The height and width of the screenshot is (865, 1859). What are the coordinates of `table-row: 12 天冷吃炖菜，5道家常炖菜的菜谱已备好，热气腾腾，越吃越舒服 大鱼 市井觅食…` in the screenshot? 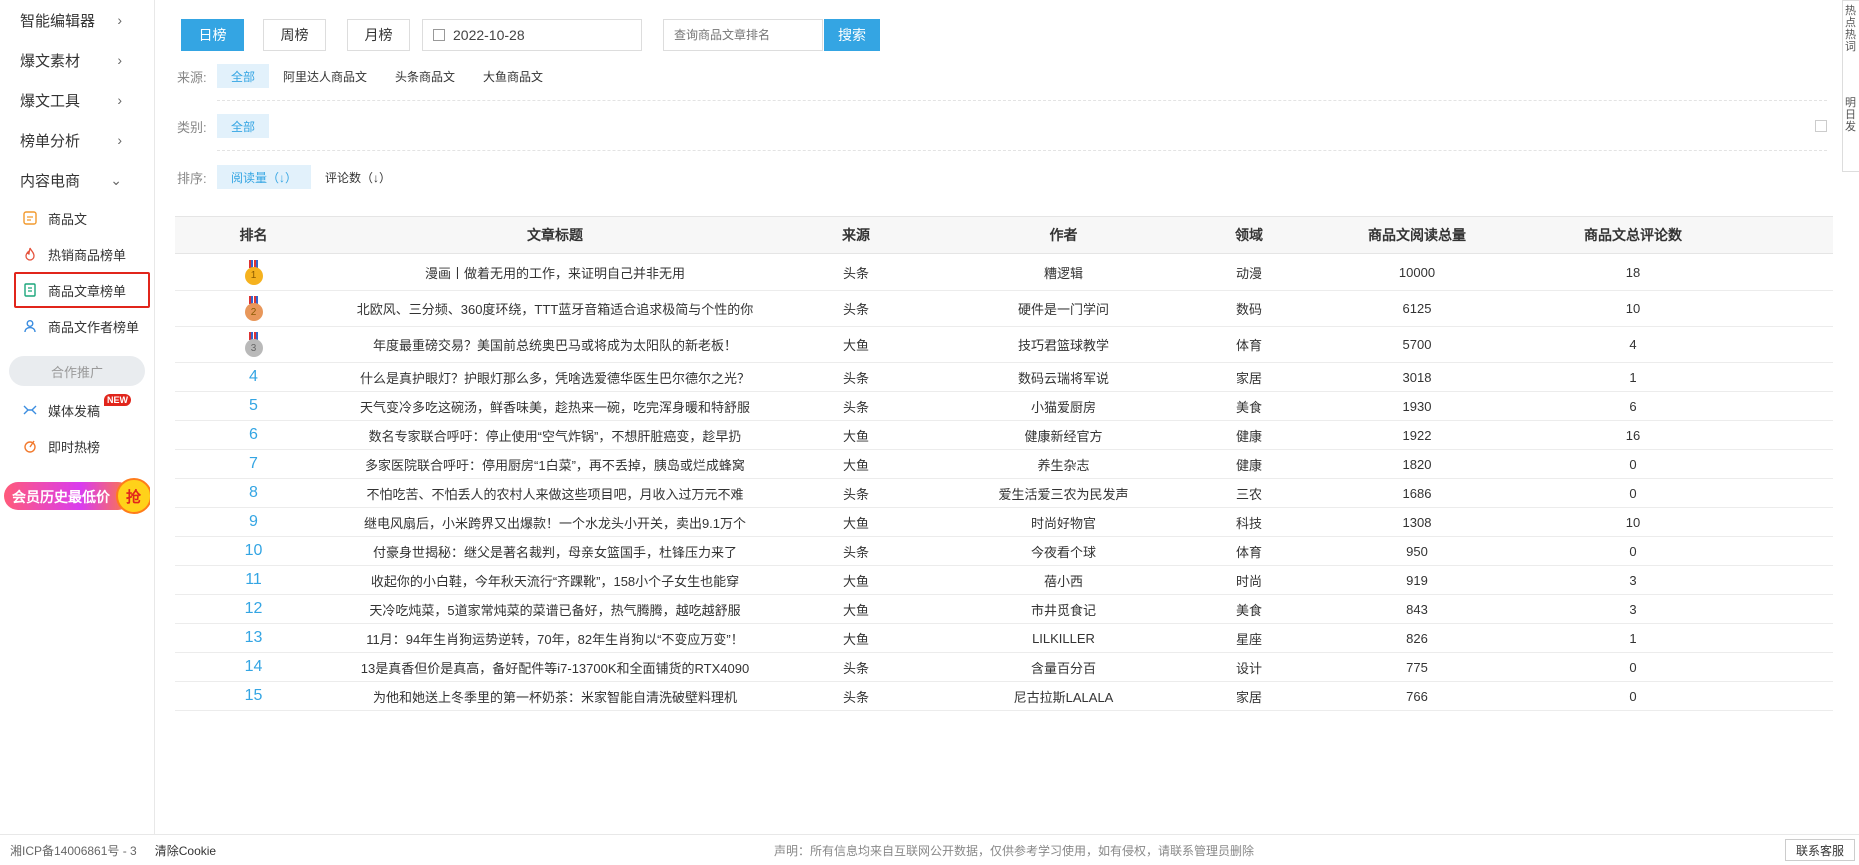 It's located at (1004, 609).